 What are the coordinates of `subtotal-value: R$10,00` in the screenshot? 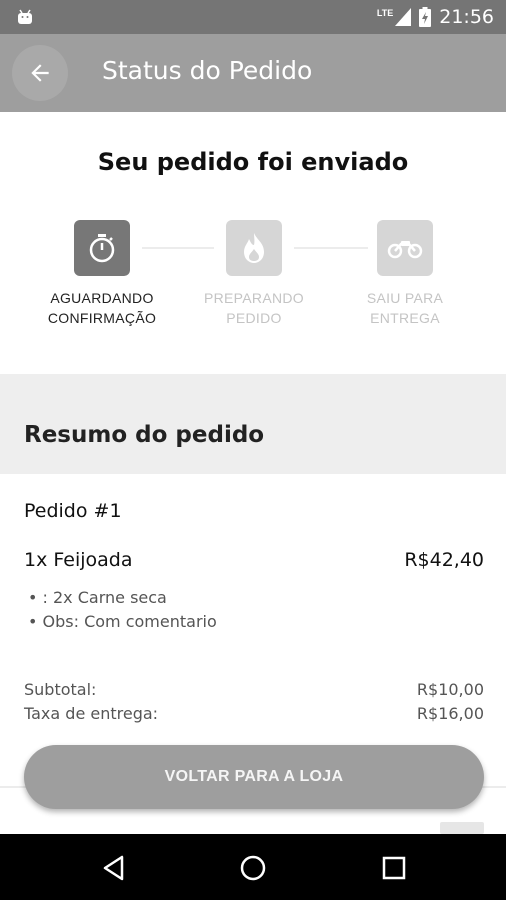 It's located at (450, 689).